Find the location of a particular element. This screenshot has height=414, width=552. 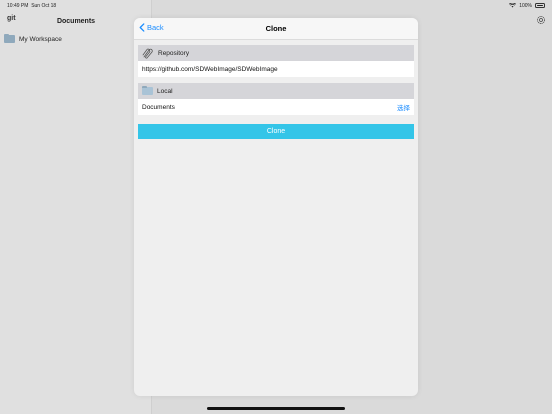

choose-location-button: 选择 is located at coordinates (403, 107).